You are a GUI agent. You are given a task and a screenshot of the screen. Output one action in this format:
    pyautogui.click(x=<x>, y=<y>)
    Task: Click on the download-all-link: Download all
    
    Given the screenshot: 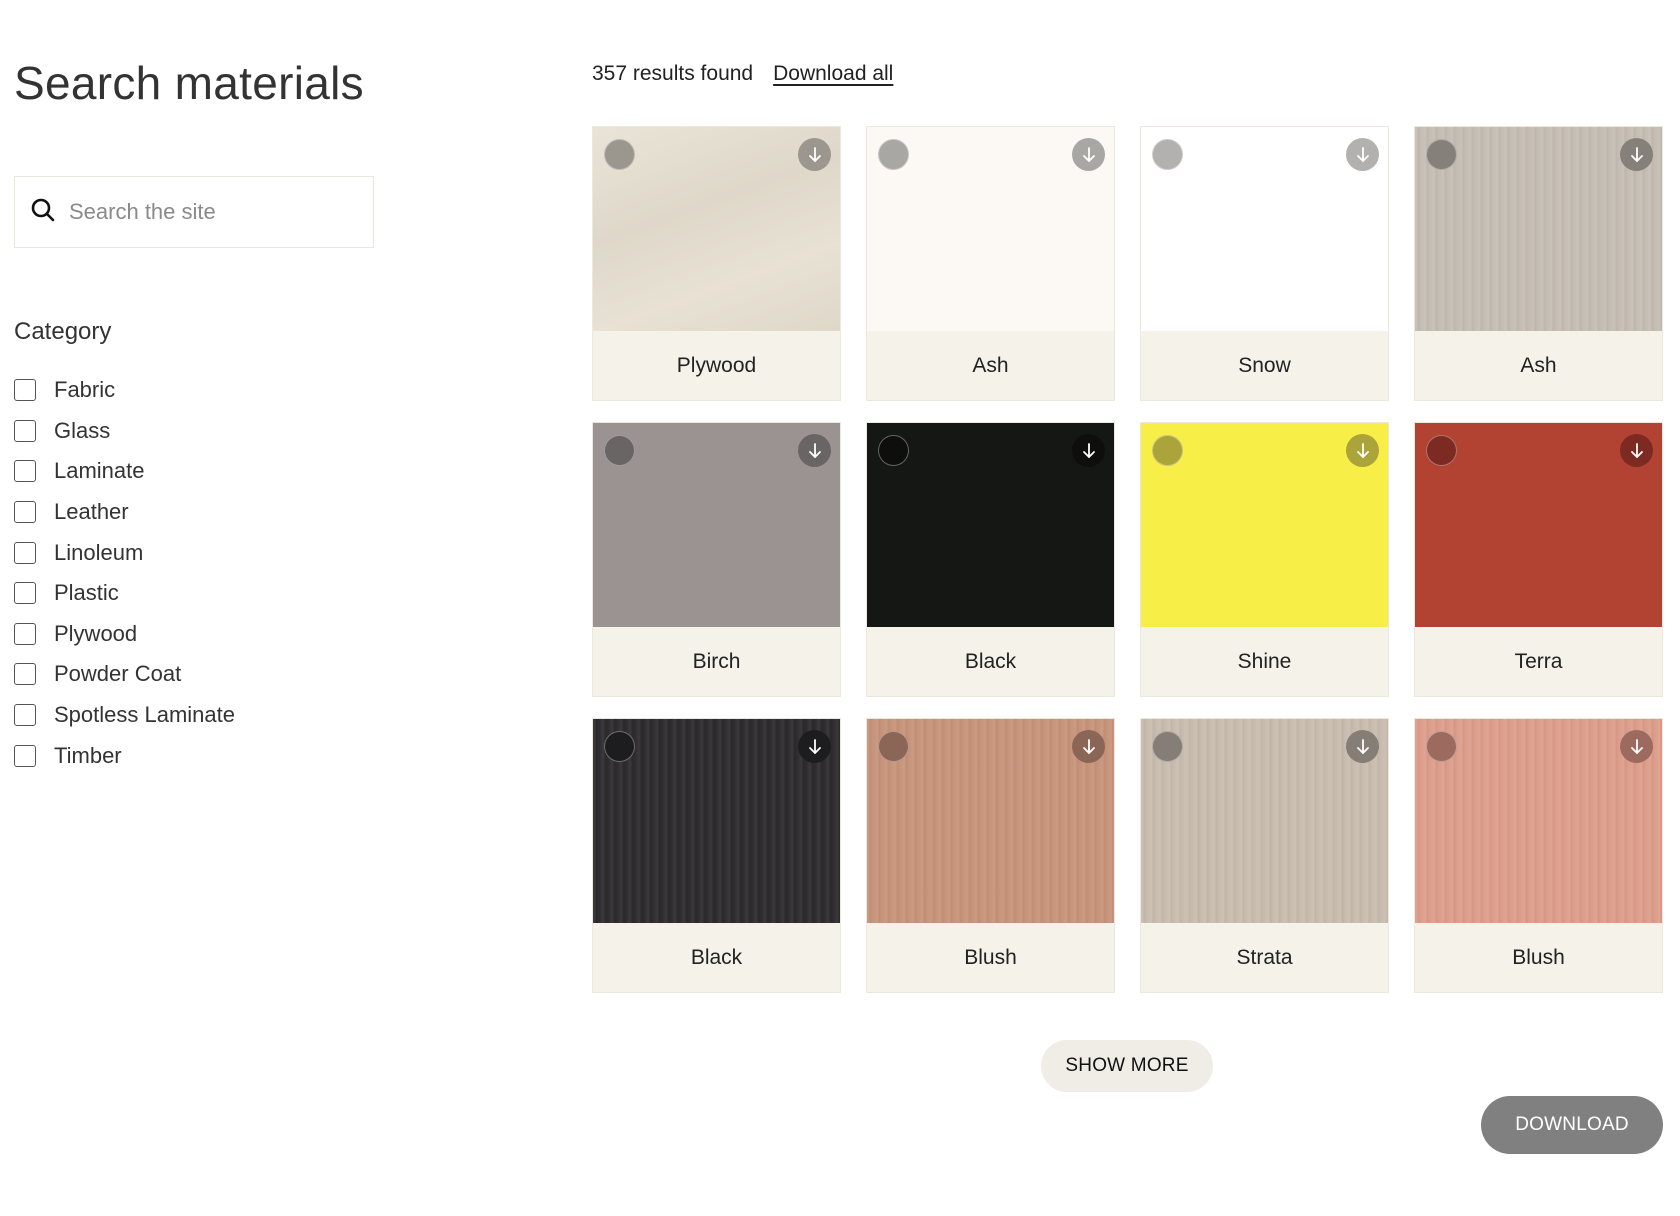 What is the action you would take?
    pyautogui.click(x=833, y=74)
    